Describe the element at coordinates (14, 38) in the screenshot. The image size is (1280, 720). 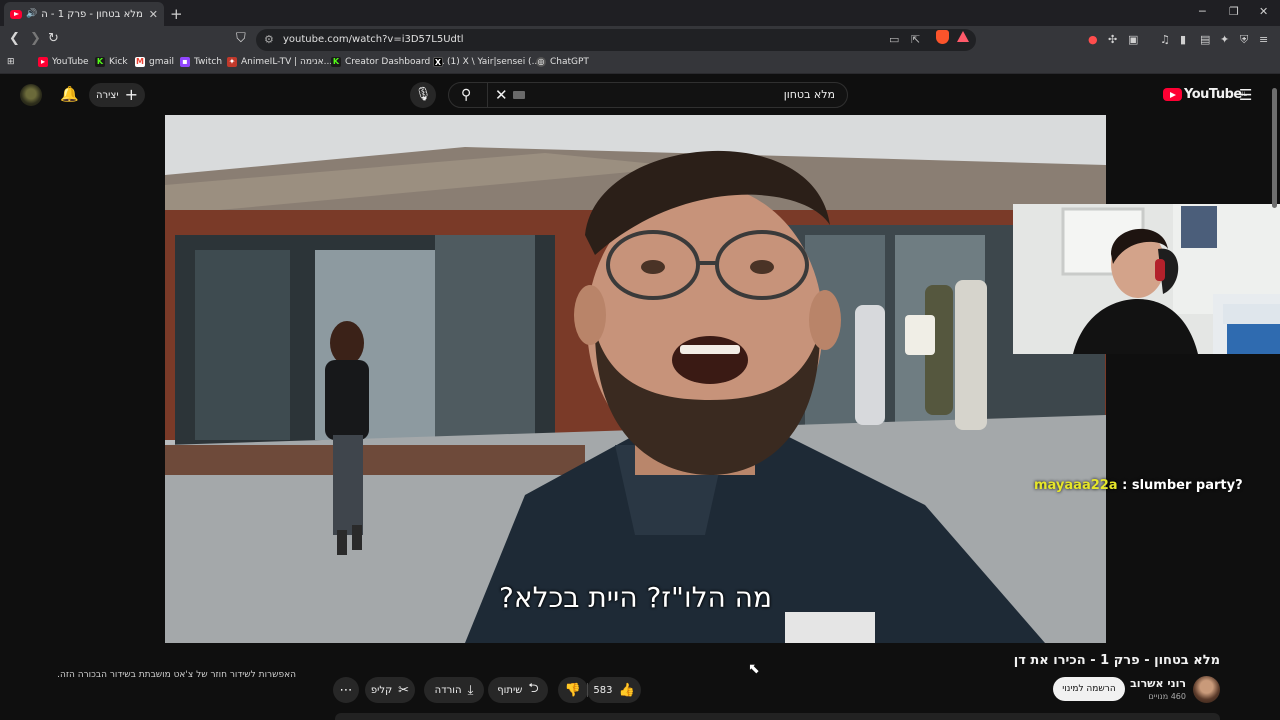
I see `back-icon: ❮` at that location.